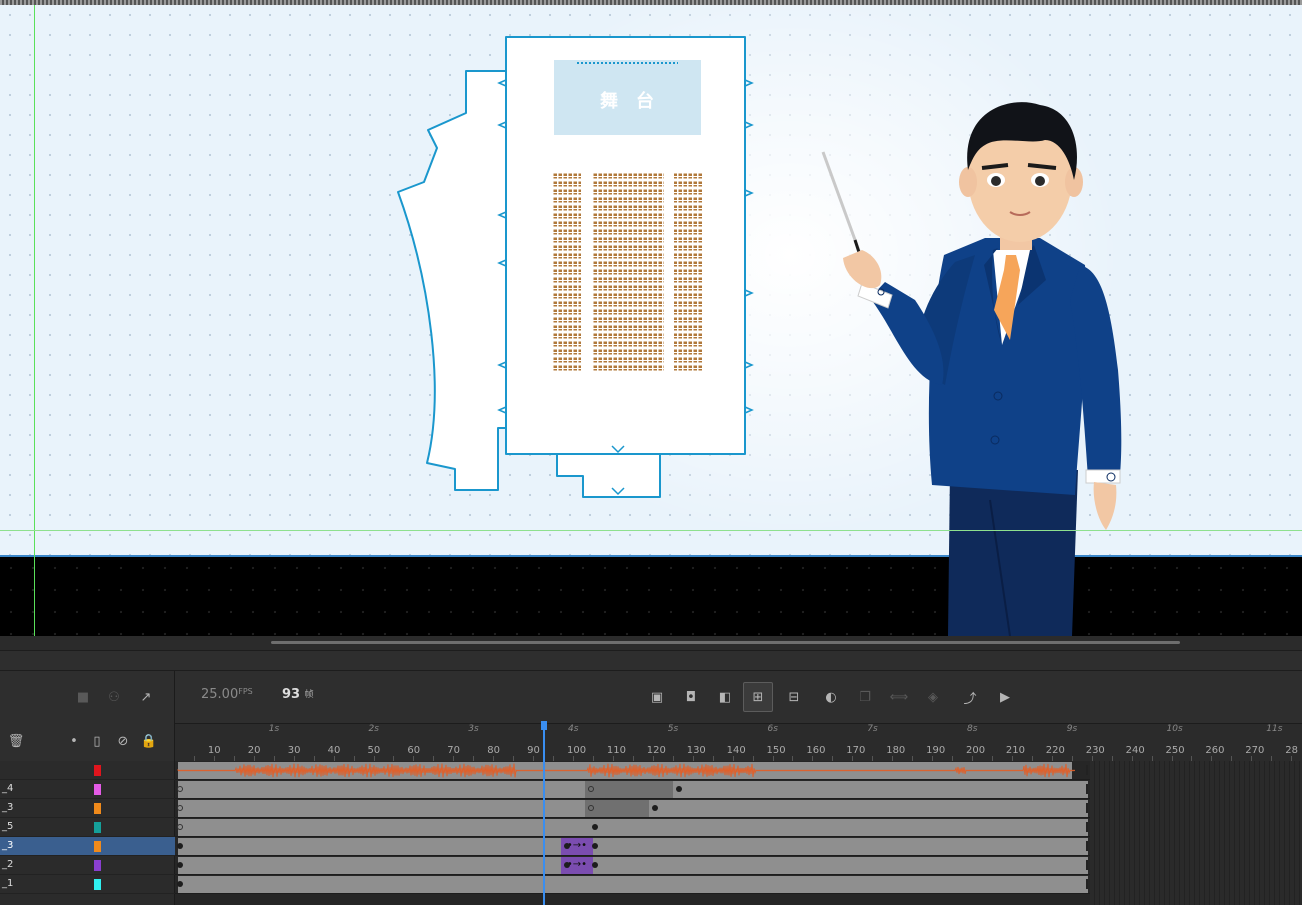 The height and width of the screenshot is (905, 1302). Describe the element at coordinates (865, 697) in the screenshot. I see `onion-skin-outline-icon: ❐` at that location.